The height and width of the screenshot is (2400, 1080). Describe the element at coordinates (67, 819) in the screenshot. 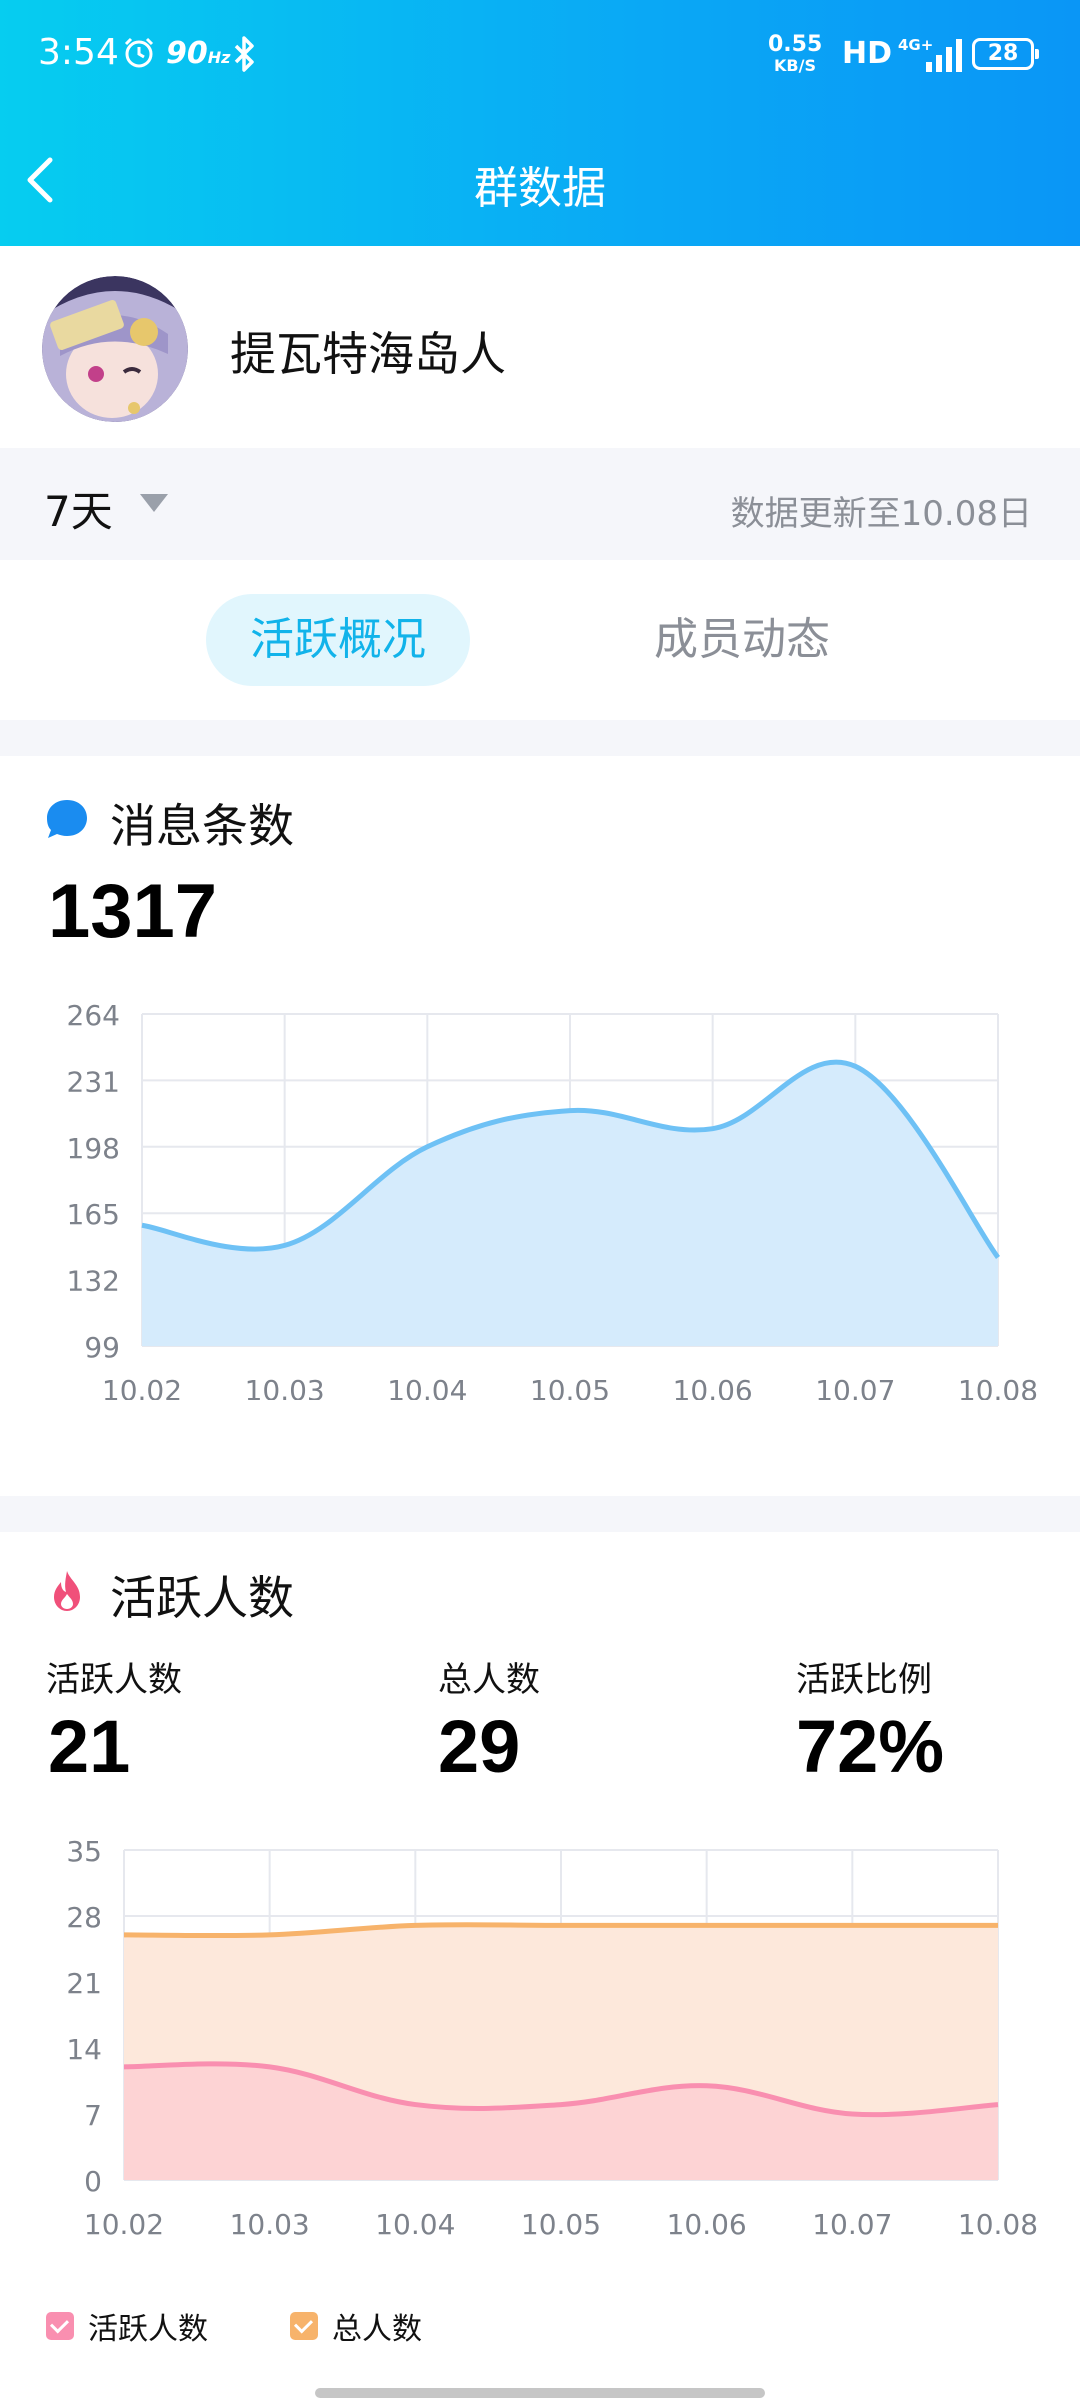

I see `chat-bubble-icon` at that location.